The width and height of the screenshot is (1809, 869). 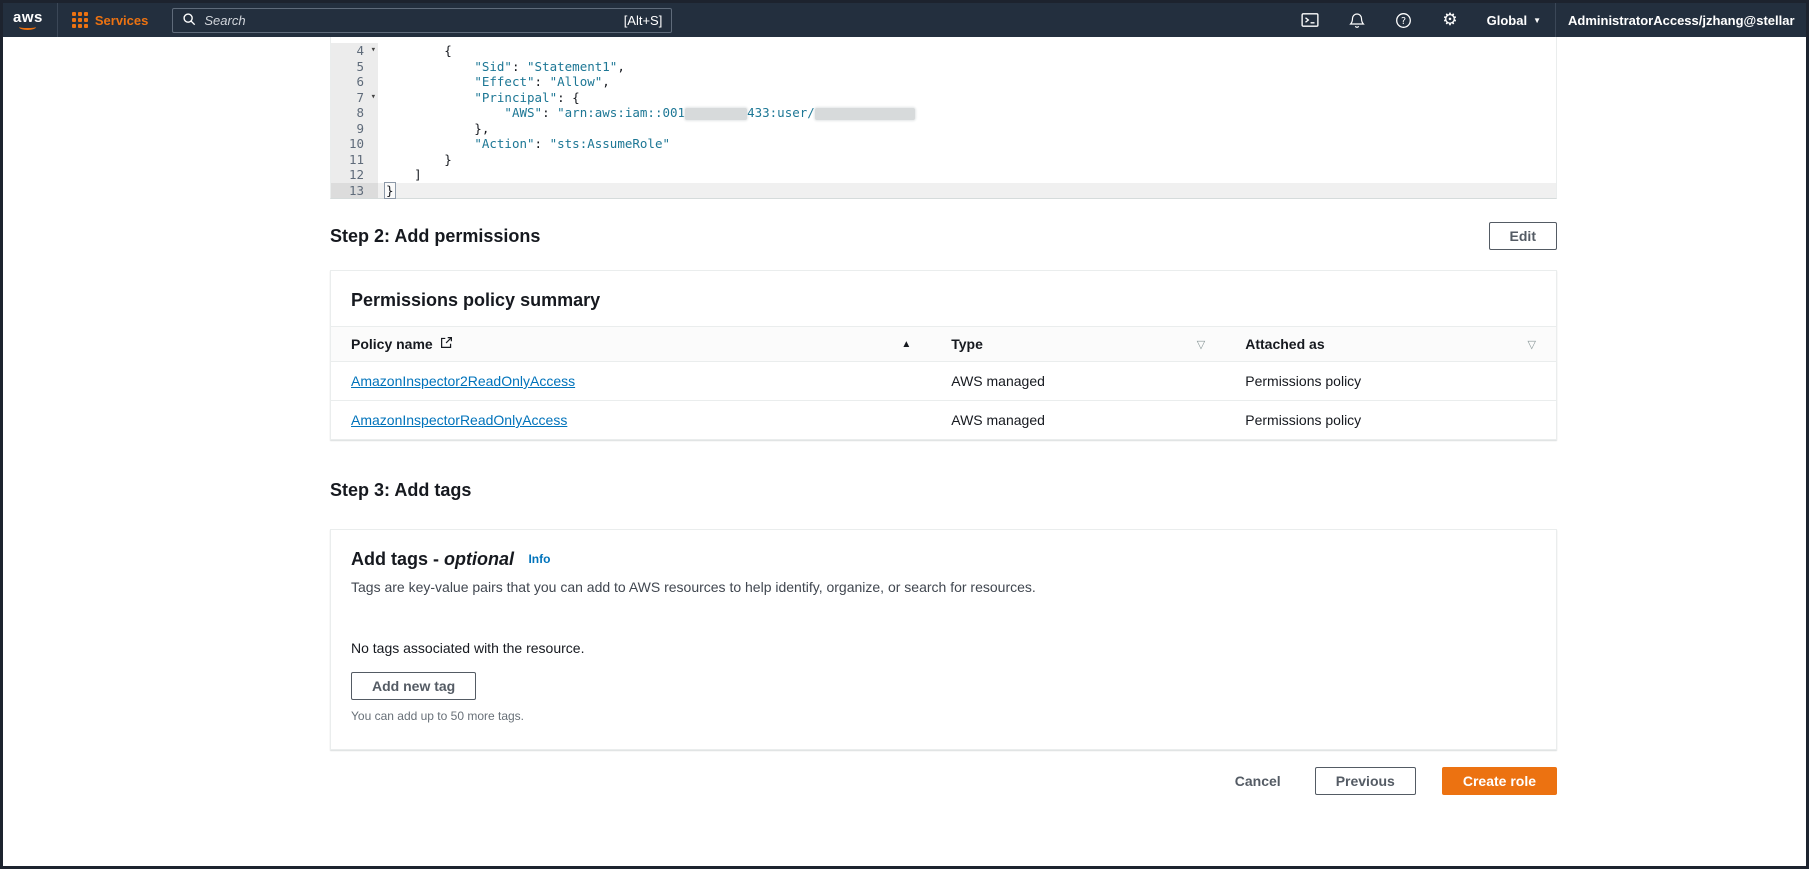 What do you see at coordinates (354, 129) in the screenshot?
I see `gutter-line: 9` at bounding box center [354, 129].